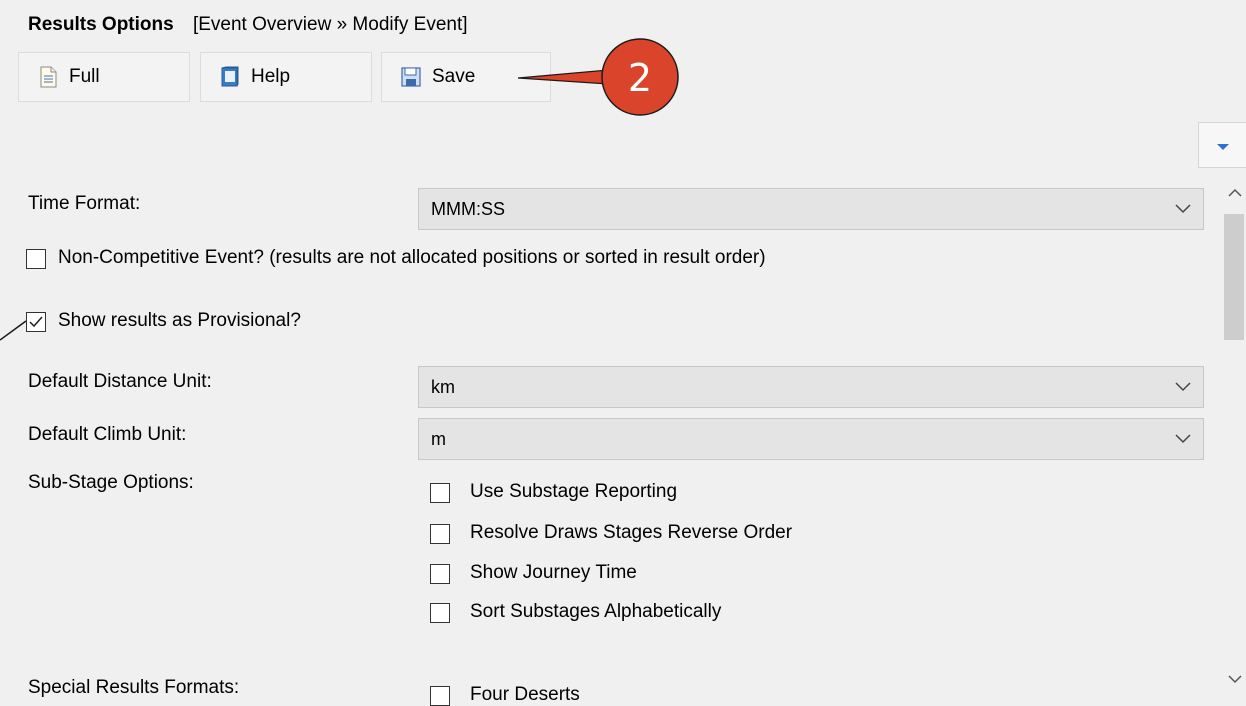 This screenshot has height=706, width=1246. What do you see at coordinates (104, 77) in the screenshot?
I see `full-button: Full` at bounding box center [104, 77].